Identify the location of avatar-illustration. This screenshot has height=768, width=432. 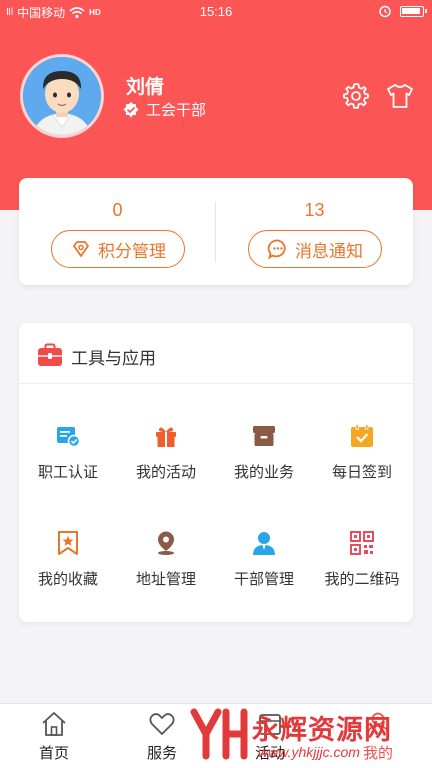
(62, 96).